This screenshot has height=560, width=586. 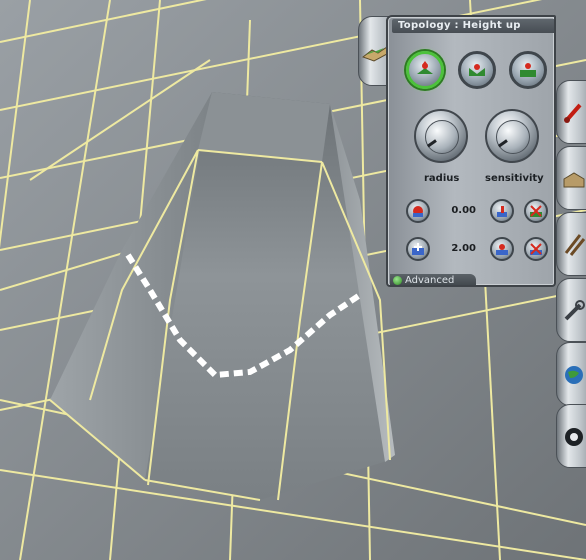 I want to click on height-up-icon, so click(x=425, y=67).